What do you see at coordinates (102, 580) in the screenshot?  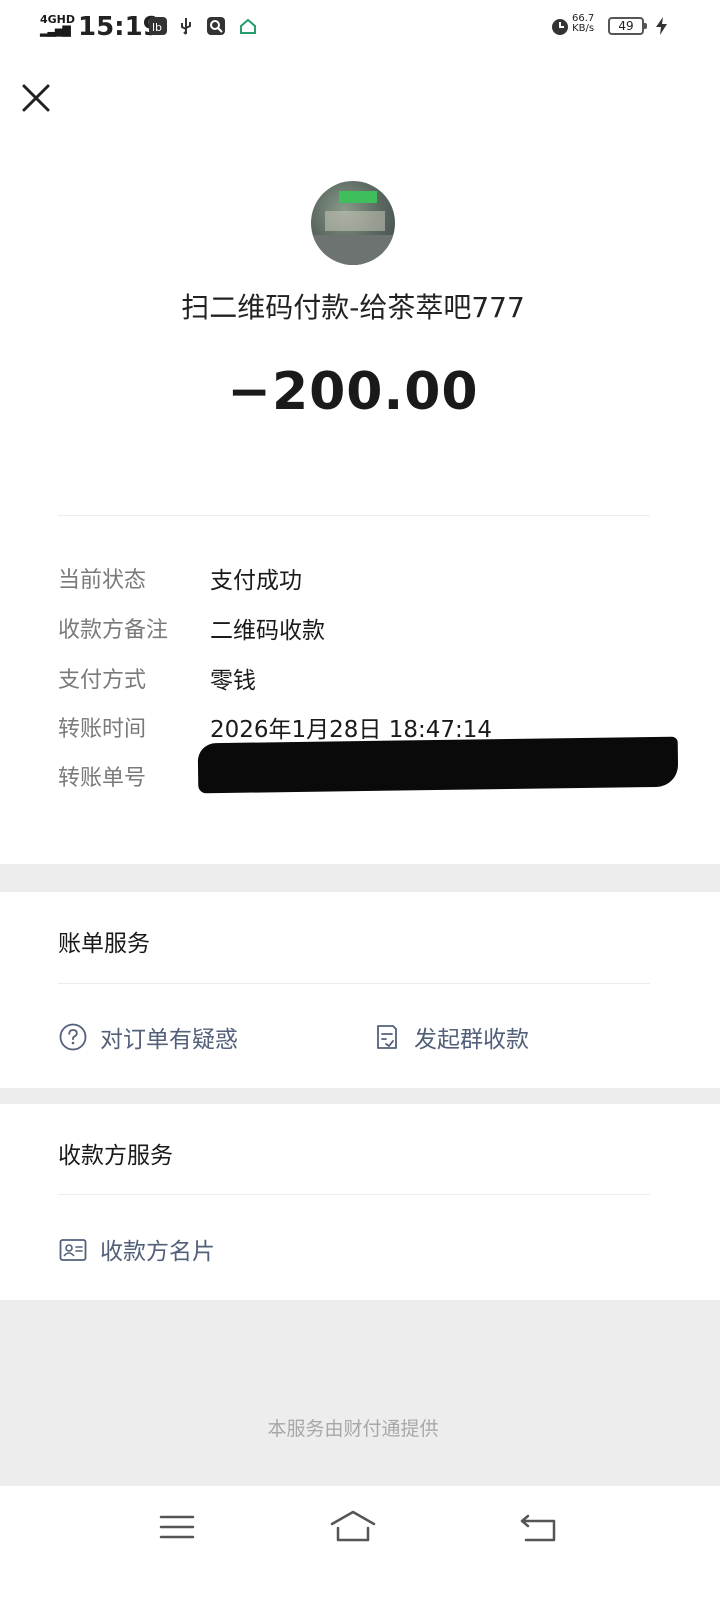 I see `status-label: 当前状态` at bounding box center [102, 580].